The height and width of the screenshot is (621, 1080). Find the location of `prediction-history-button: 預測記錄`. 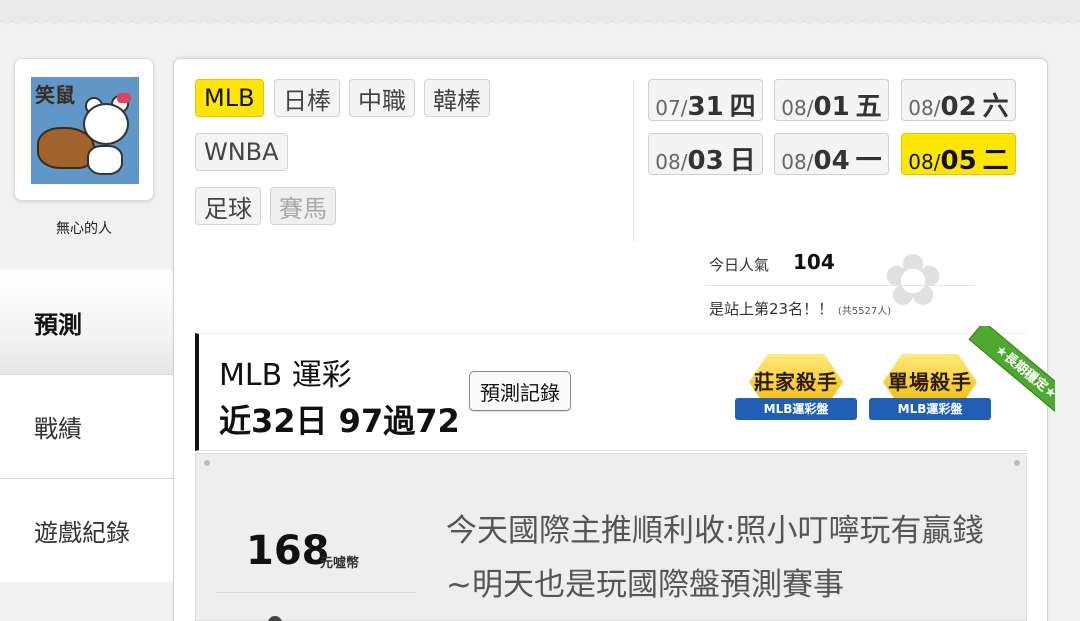

prediction-history-button: 預測記錄 is located at coordinates (520, 391).